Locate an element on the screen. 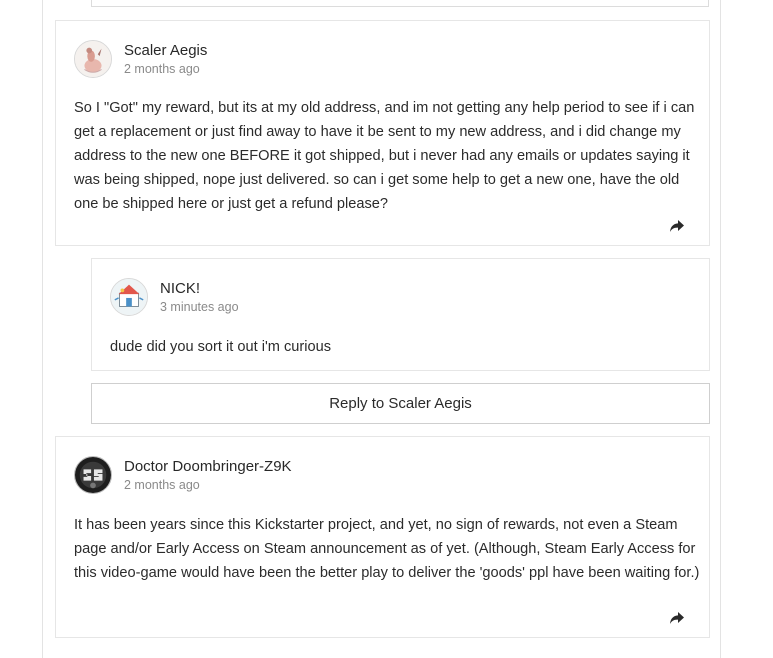 This screenshot has width=773, height=658. previous-reply-box is located at coordinates (400, 3).